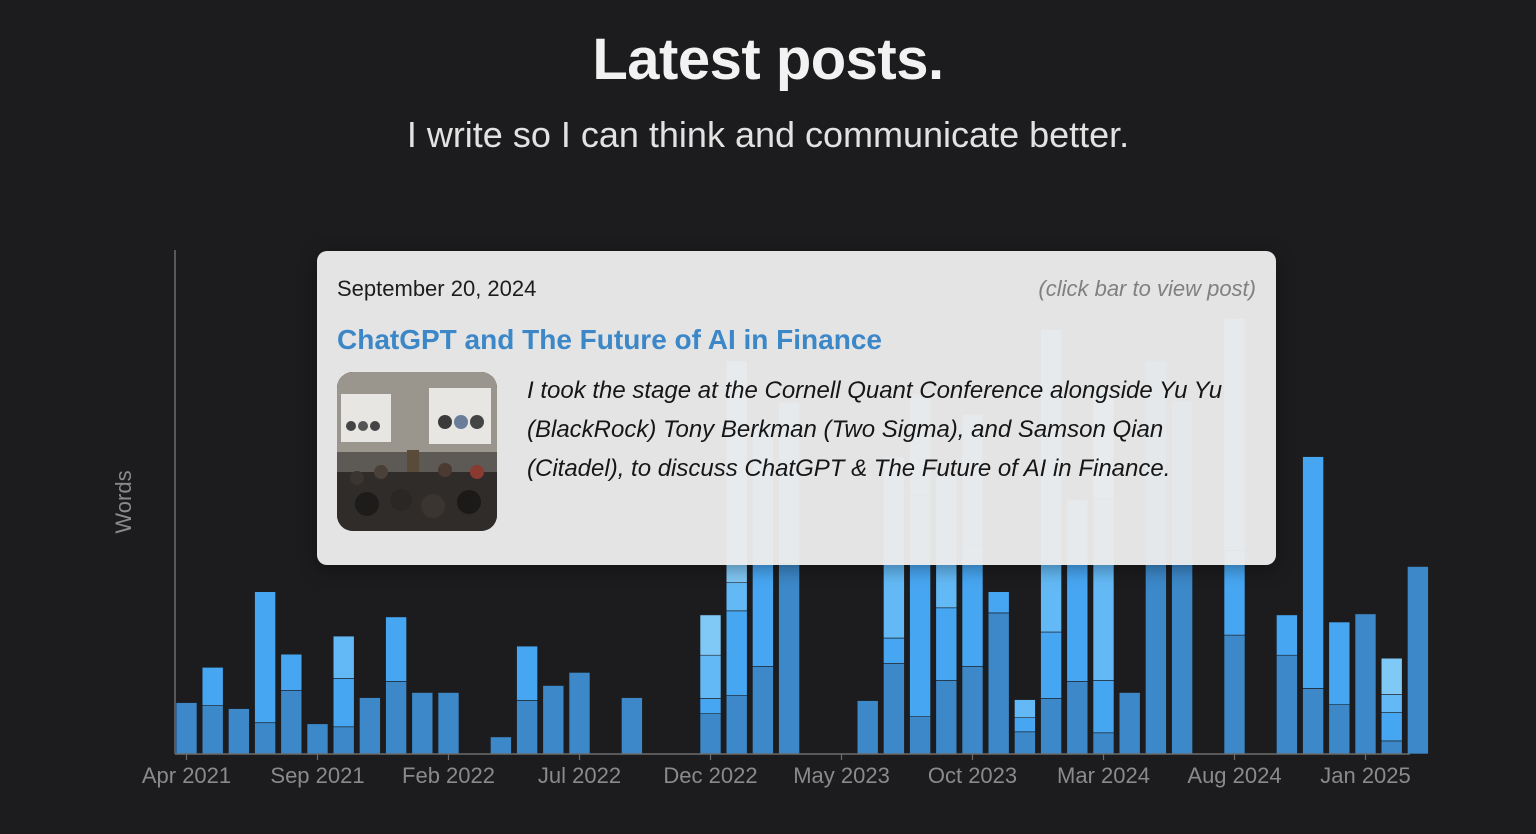  What do you see at coordinates (448, 775) in the screenshot?
I see `x-tick-label: Feb 2022` at bounding box center [448, 775].